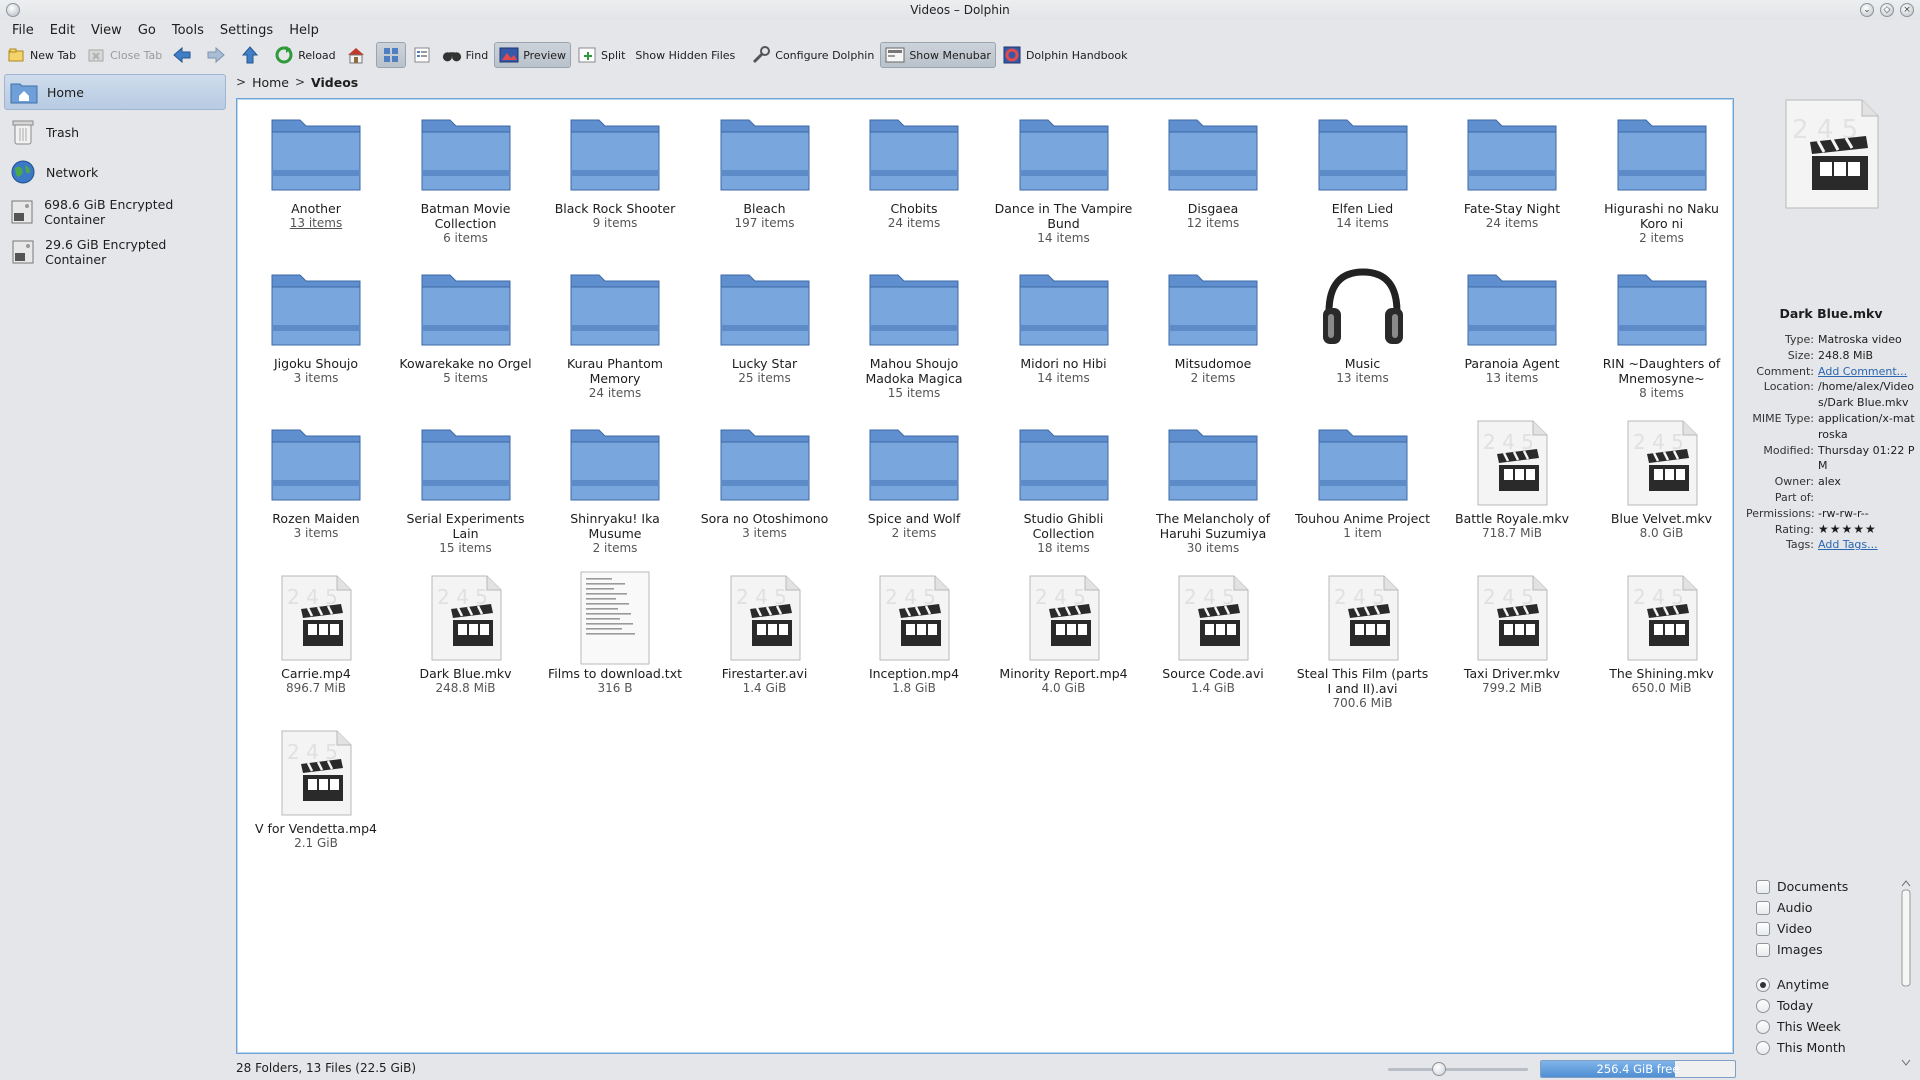 This screenshot has height=1080, width=1920. What do you see at coordinates (1512, 478) in the screenshot?
I see `file-item: 2 4 5 Battle Royale.mkv 718.7 MiB` at bounding box center [1512, 478].